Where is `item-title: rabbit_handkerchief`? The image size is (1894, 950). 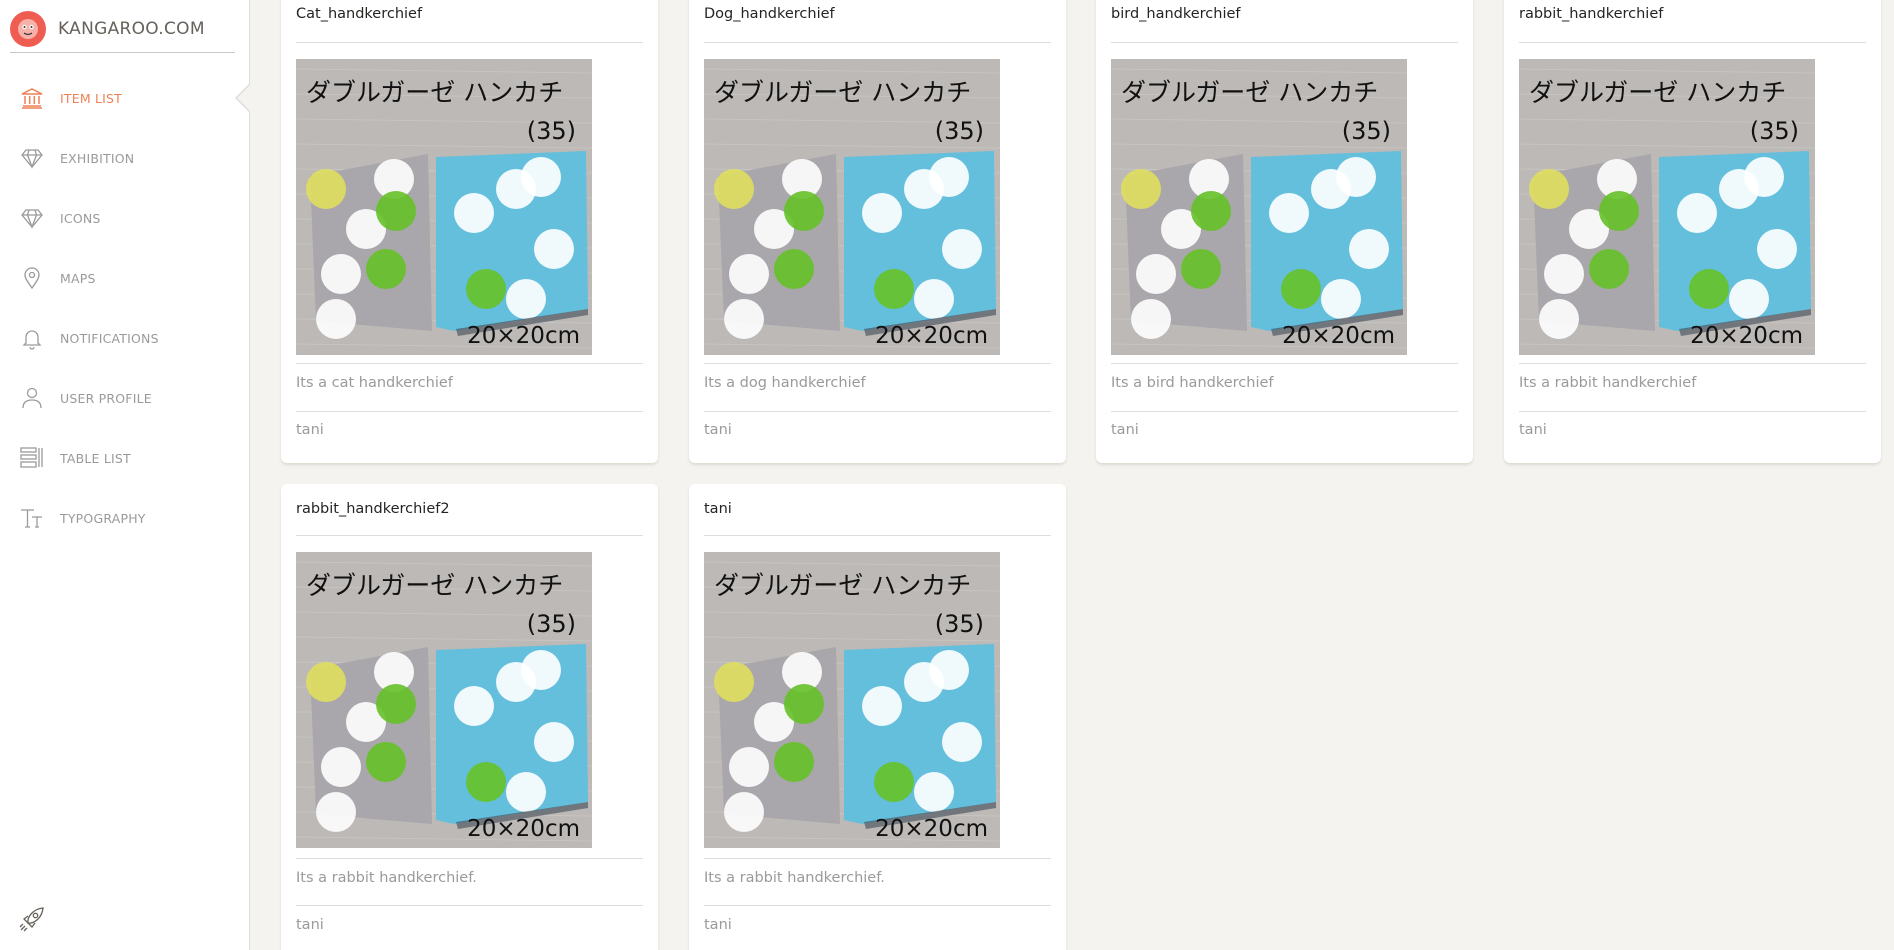
item-title: rabbit_handkerchief is located at coordinates (1591, 14).